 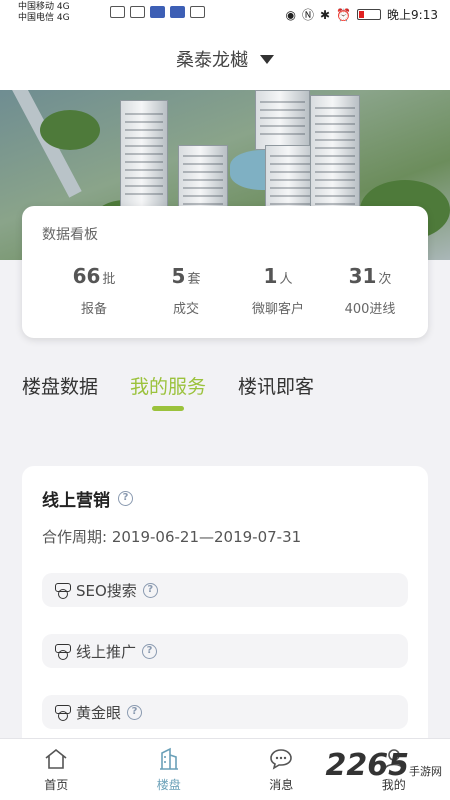 What do you see at coordinates (56, 769) in the screenshot?
I see `nav-home: 首页` at bounding box center [56, 769].